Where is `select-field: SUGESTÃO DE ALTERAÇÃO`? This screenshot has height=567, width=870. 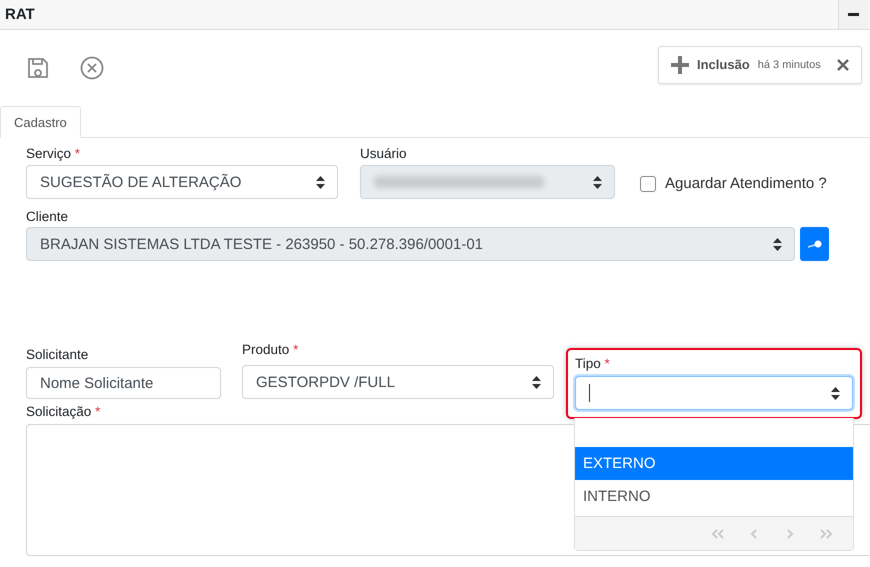 select-field: SUGESTÃO DE ALTERAÇÃO is located at coordinates (182, 182).